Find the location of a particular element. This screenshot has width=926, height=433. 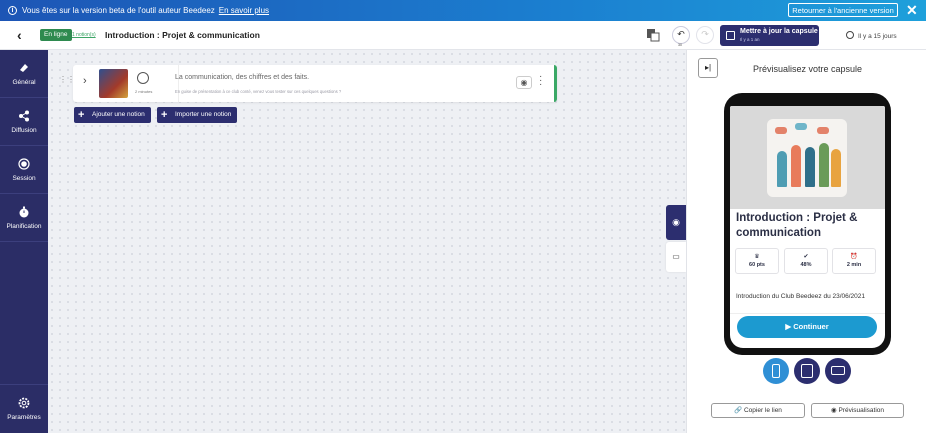

copy-link-button: 🔗 Copier le lien is located at coordinates (758, 410).